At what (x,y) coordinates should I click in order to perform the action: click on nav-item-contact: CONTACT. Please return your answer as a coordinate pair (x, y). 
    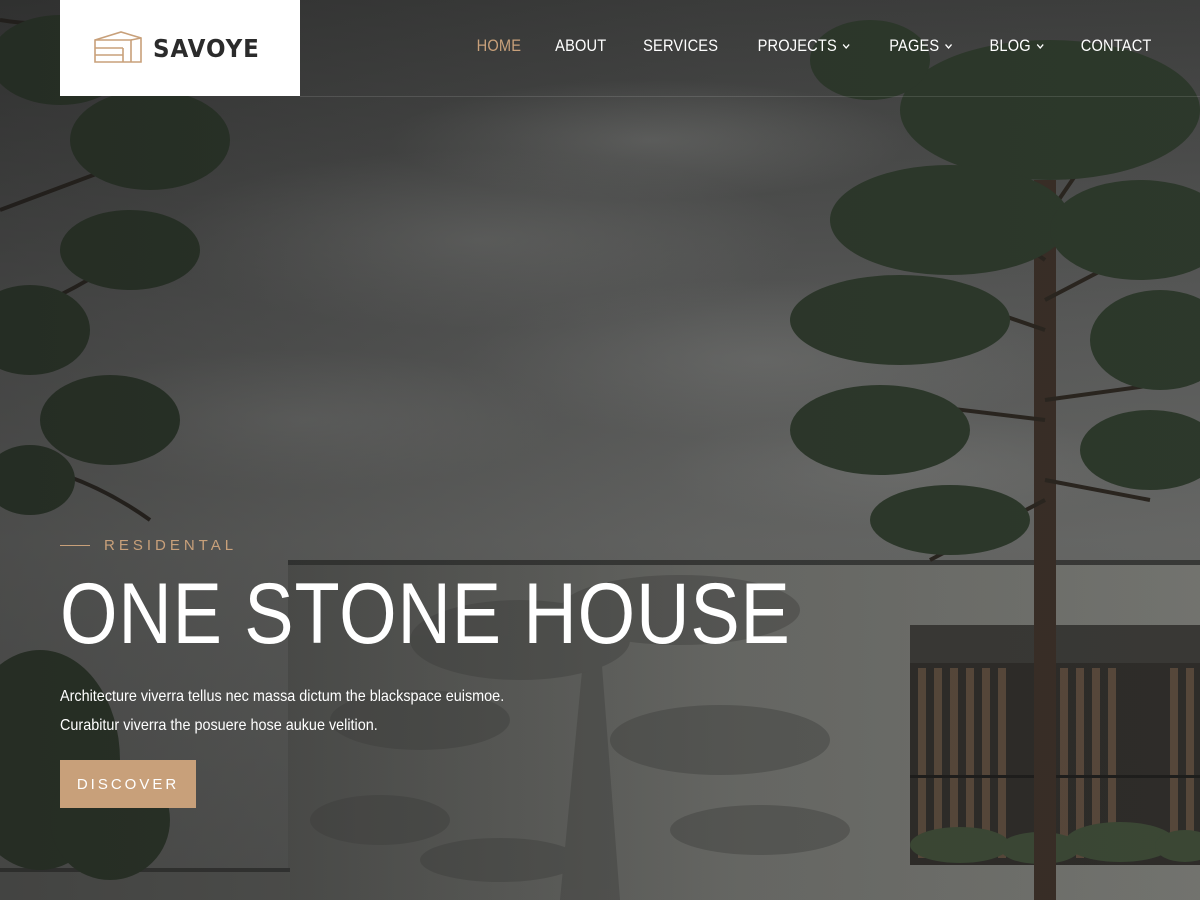
    Looking at the image, I should click on (1115, 46).